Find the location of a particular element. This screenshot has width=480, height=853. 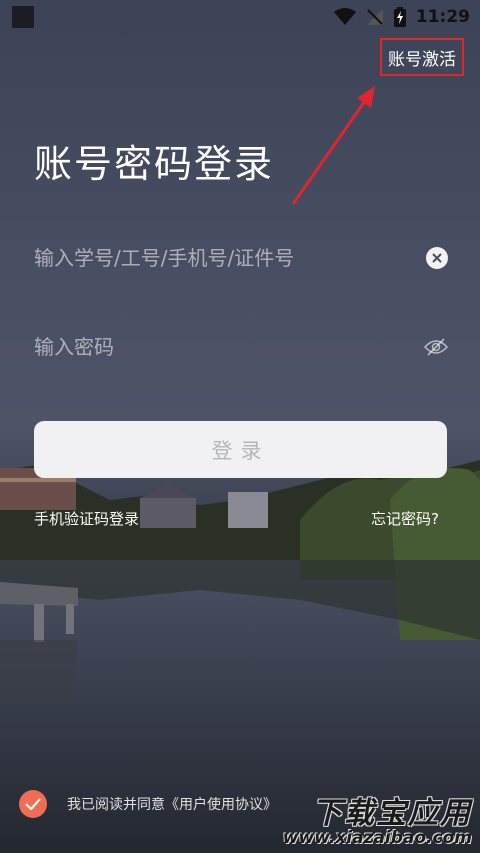

agreement-text: 我已阅读并同意《用户使用协议》 is located at coordinates (172, 804).